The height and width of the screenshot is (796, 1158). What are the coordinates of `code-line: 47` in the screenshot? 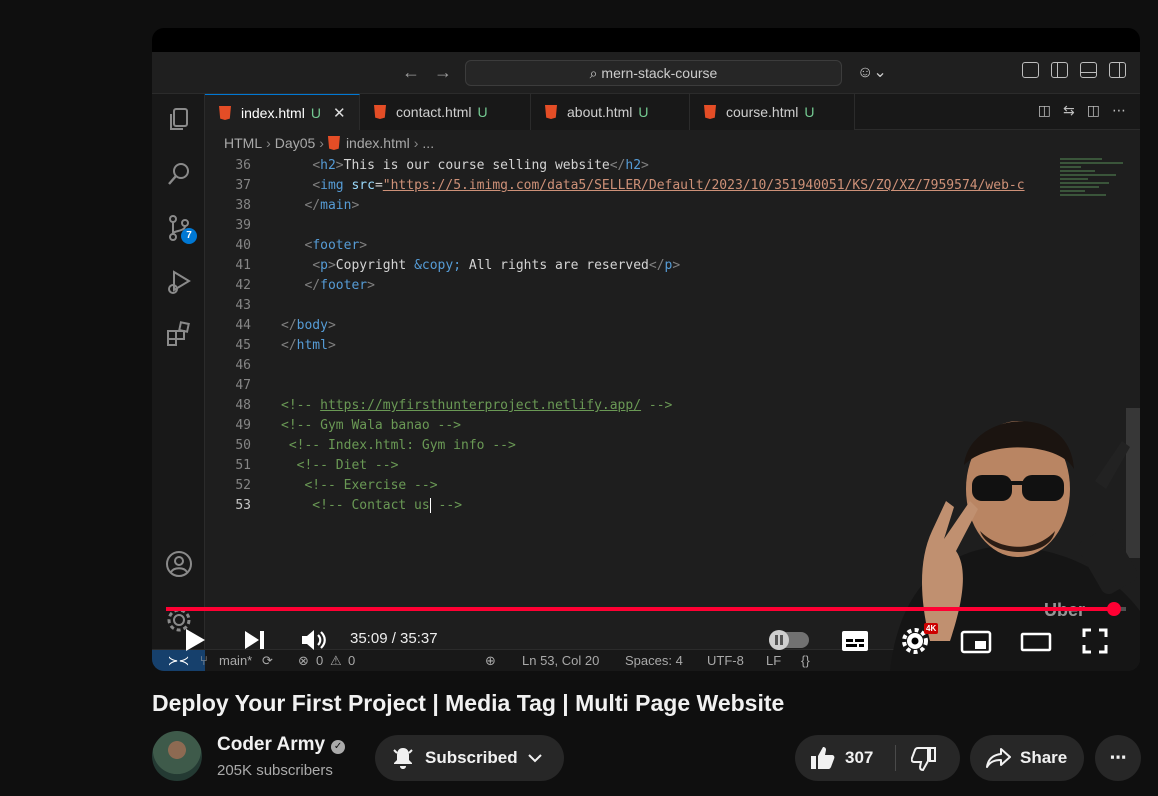 It's located at (243, 386).